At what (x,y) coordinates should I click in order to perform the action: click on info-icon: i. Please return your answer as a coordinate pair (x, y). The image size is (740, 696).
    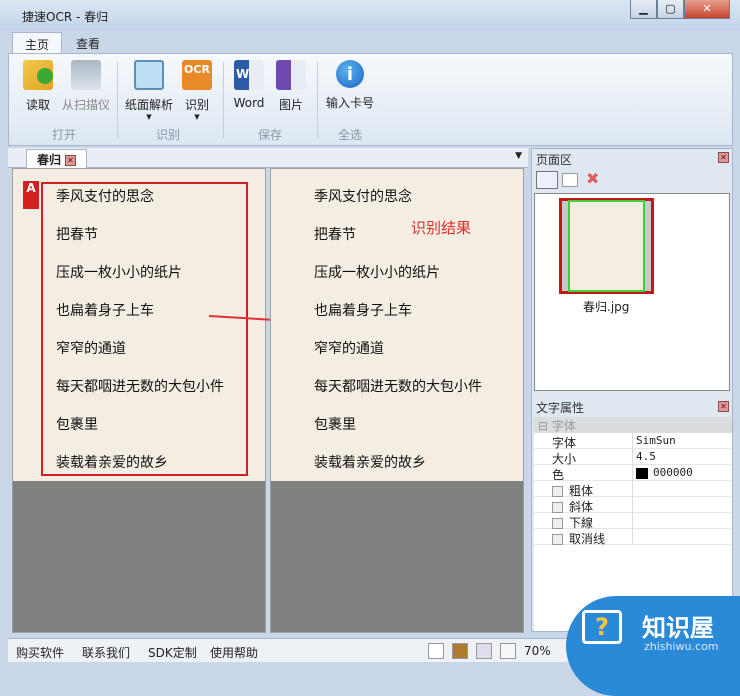
    Looking at the image, I should click on (350, 74).